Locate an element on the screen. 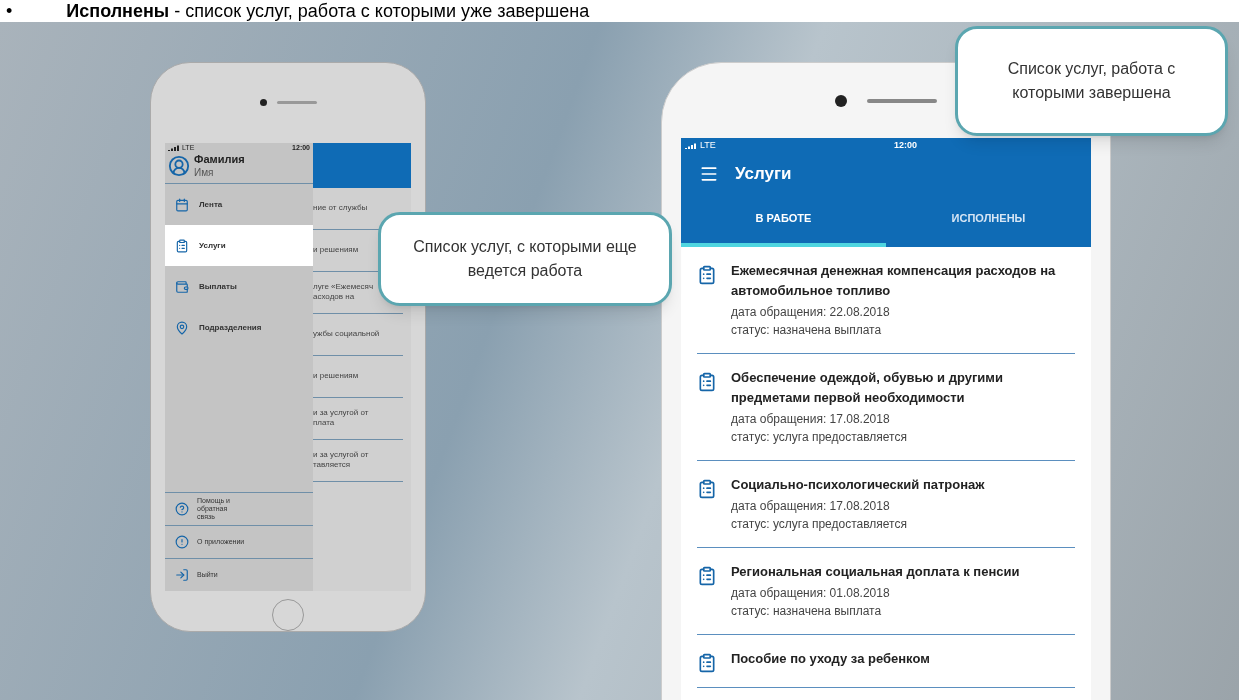 Image resolution: width=1239 pixels, height=700 pixels. row-text: ужбы социальной is located at coordinates (347, 334).